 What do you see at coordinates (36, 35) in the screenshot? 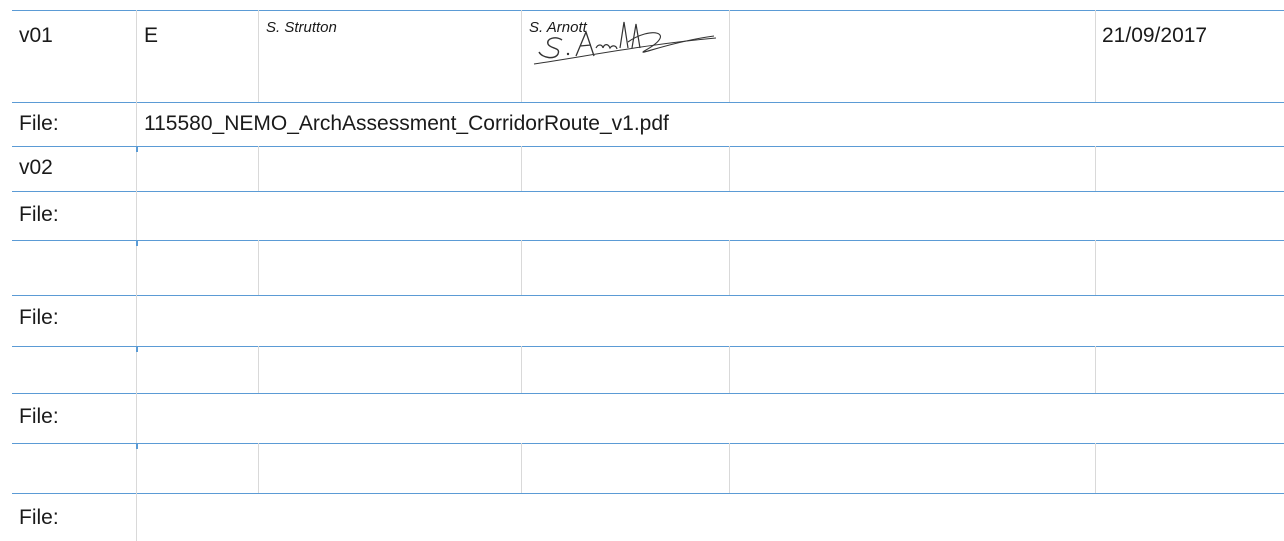
I see `version-cell: v01` at bounding box center [36, 35].